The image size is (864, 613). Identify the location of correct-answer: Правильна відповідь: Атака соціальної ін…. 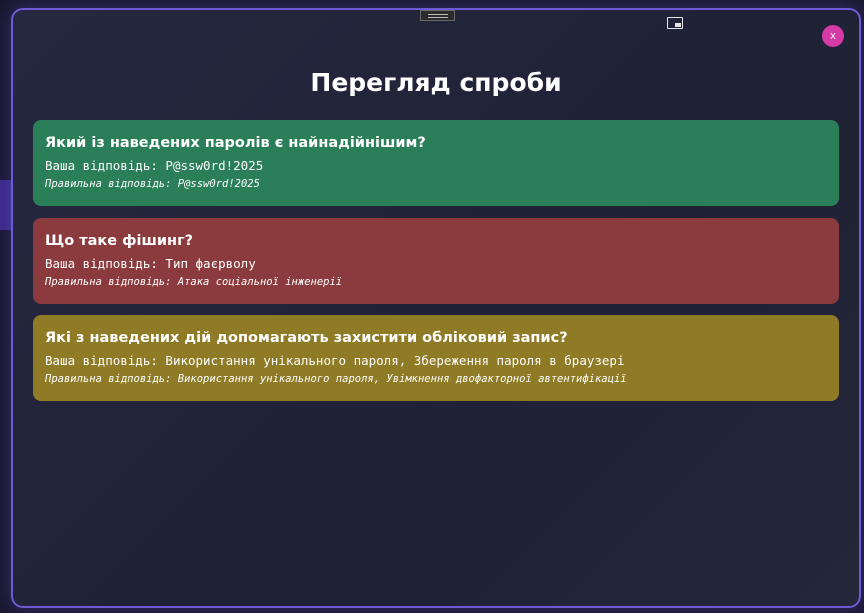
(436, 282).